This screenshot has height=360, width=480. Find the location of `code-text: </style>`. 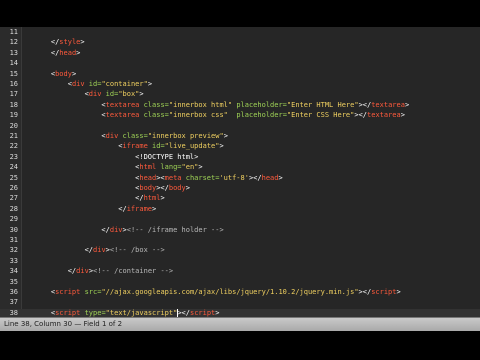

code-text: </style> is located at coordinates (59, 42).